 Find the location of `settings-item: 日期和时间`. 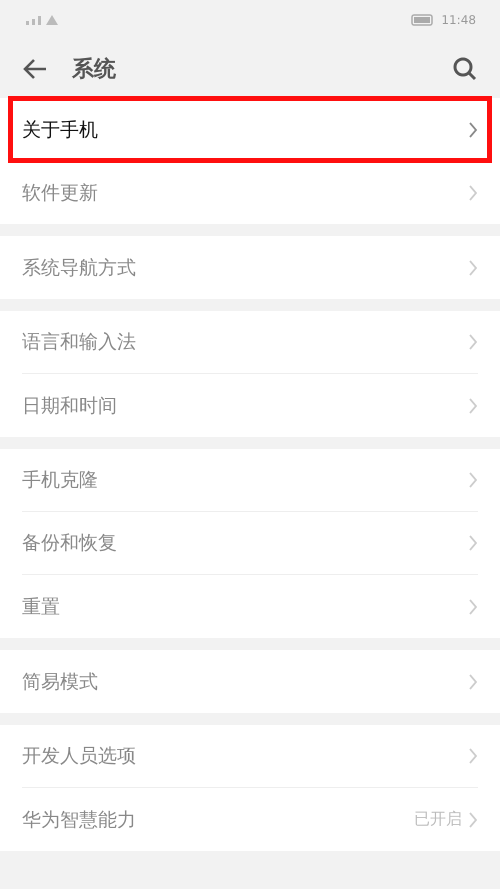

settings-item: 日期和时间 is located at coordinates (250, 405).